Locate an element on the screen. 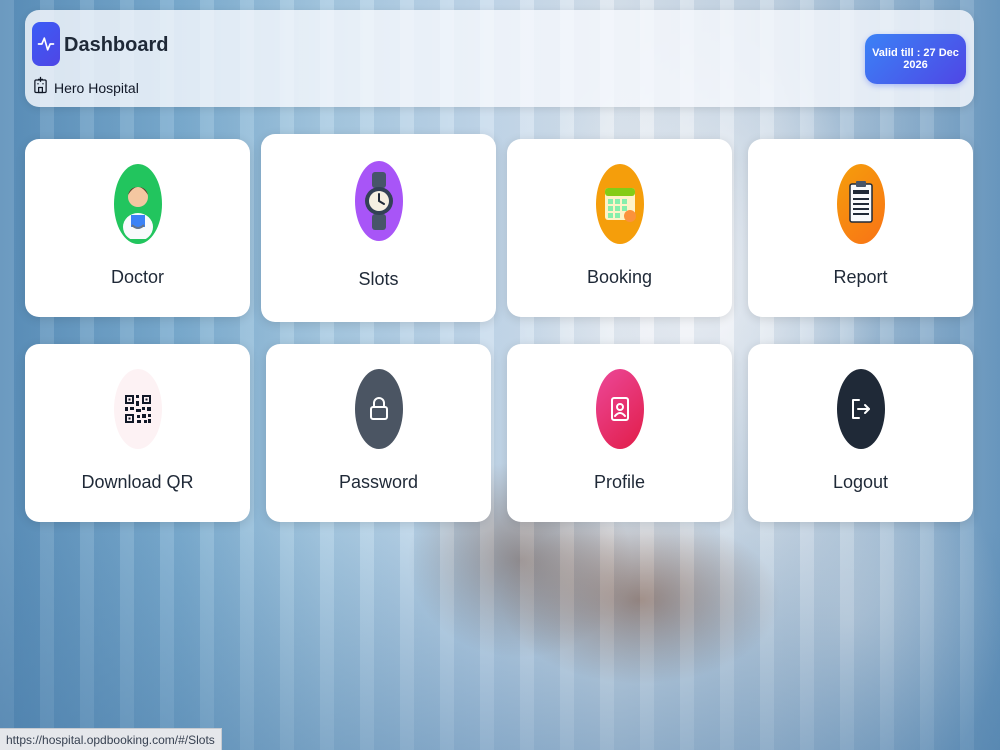  tile-label: Report is located at coordinates (860, 277).